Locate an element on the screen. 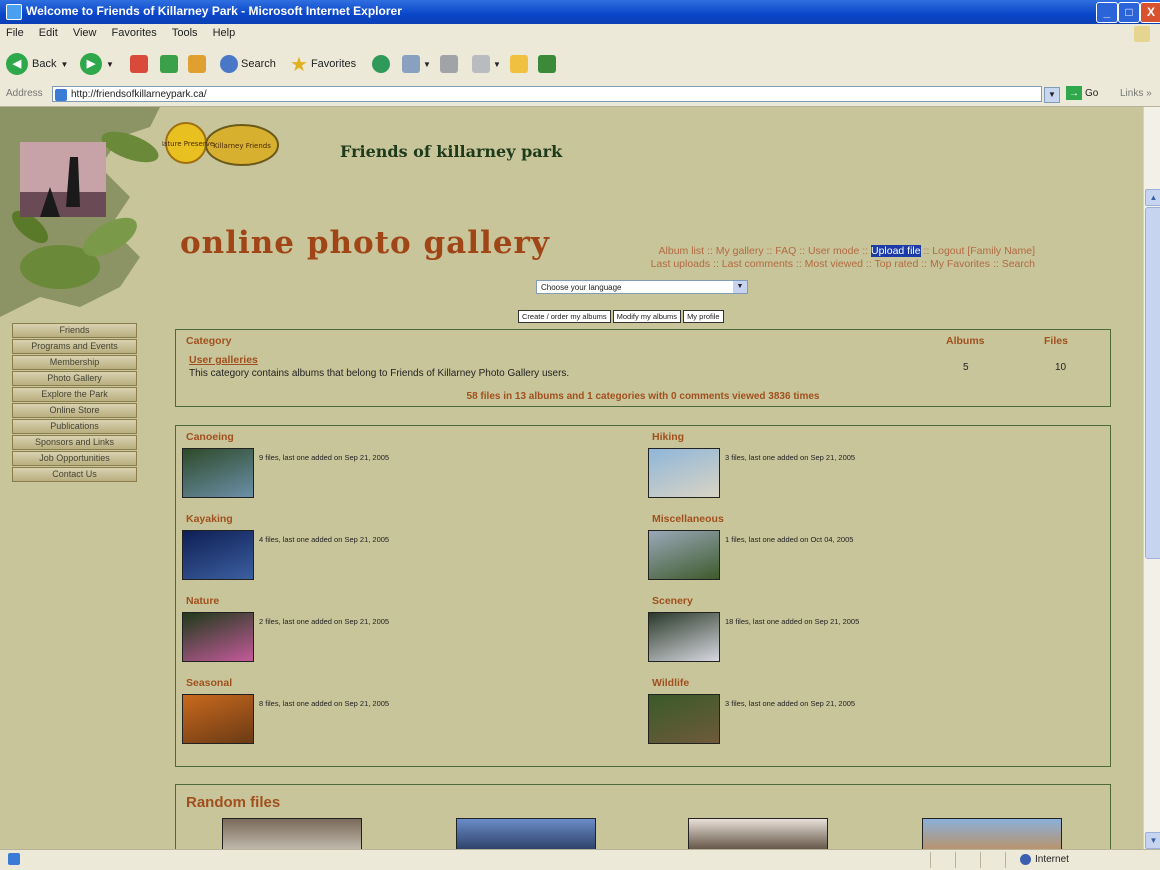 Image resolution: width=1160 pixels, height=870 pixels. sidebar-item-membership: Membership is located at coordinates (74, 362).